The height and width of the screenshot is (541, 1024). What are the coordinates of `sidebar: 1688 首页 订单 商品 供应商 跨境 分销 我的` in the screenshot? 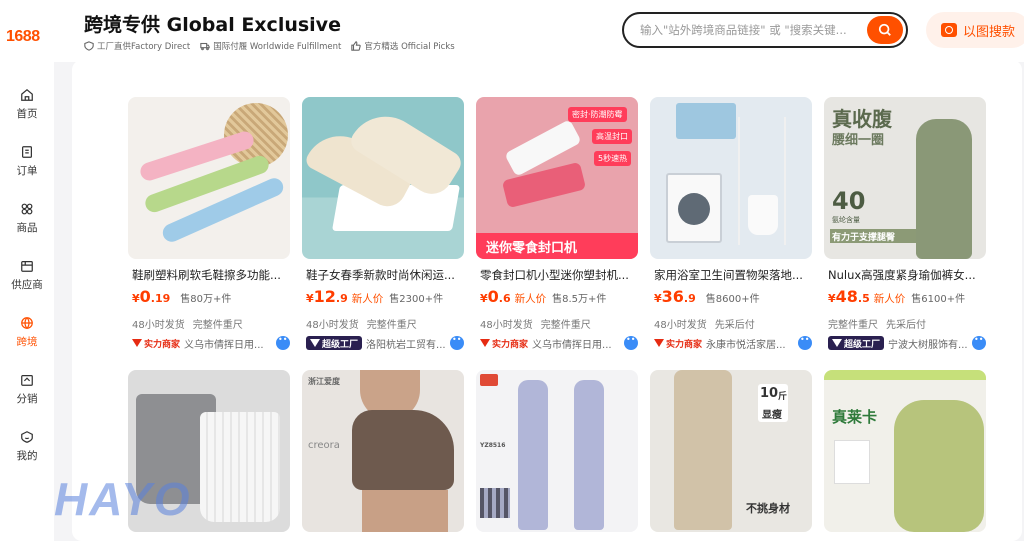 It's located at (27, 270).